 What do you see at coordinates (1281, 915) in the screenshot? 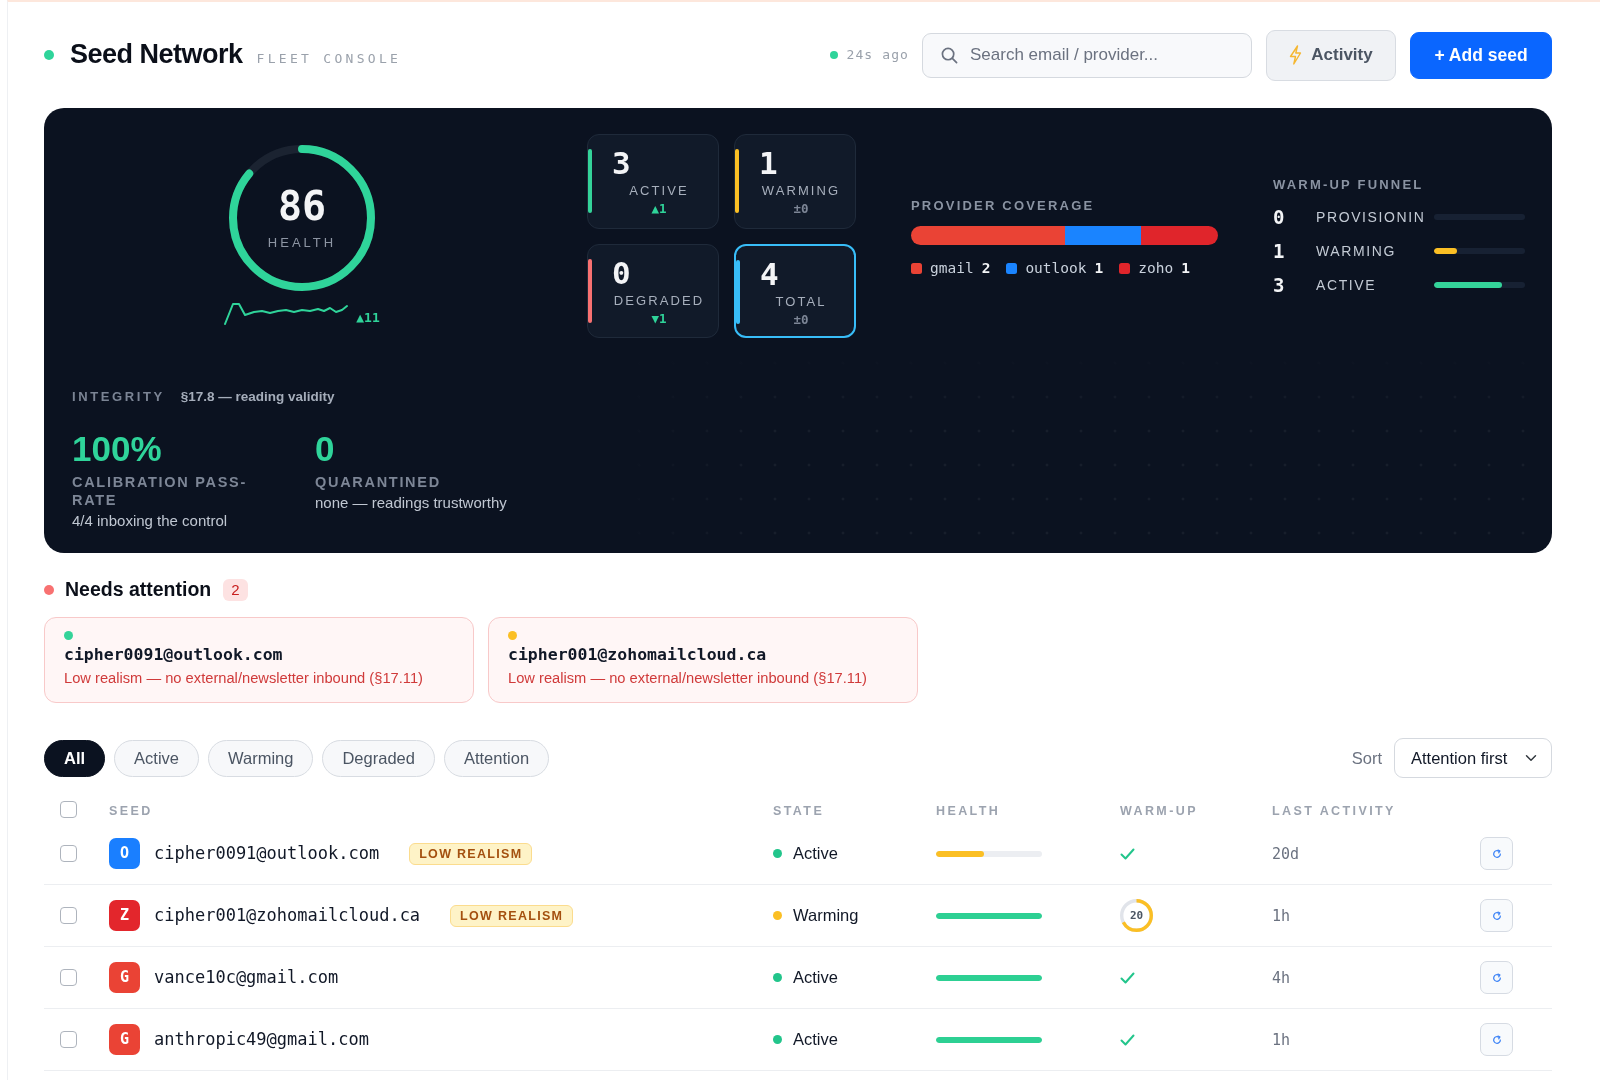
I see `last-activity: 1h` at bounding box center [1281, 915].